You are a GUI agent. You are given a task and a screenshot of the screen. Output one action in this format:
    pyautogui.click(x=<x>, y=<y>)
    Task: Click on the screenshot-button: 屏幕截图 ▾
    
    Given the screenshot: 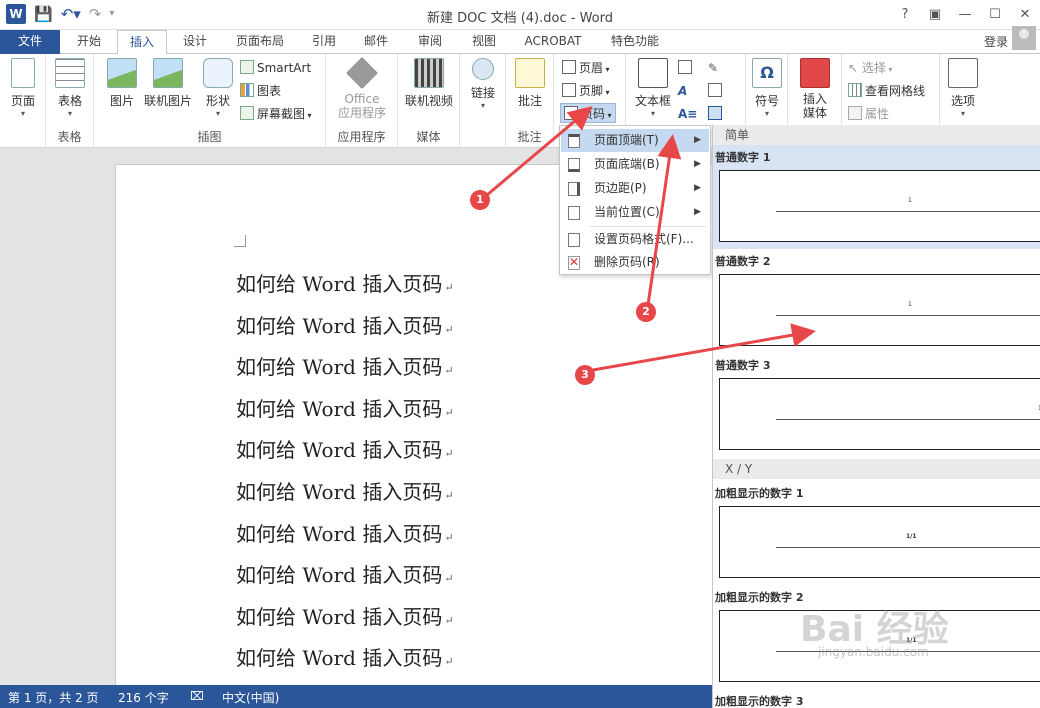 What is the action you would take?
    pyautogui.click(x=276, y=114)
    